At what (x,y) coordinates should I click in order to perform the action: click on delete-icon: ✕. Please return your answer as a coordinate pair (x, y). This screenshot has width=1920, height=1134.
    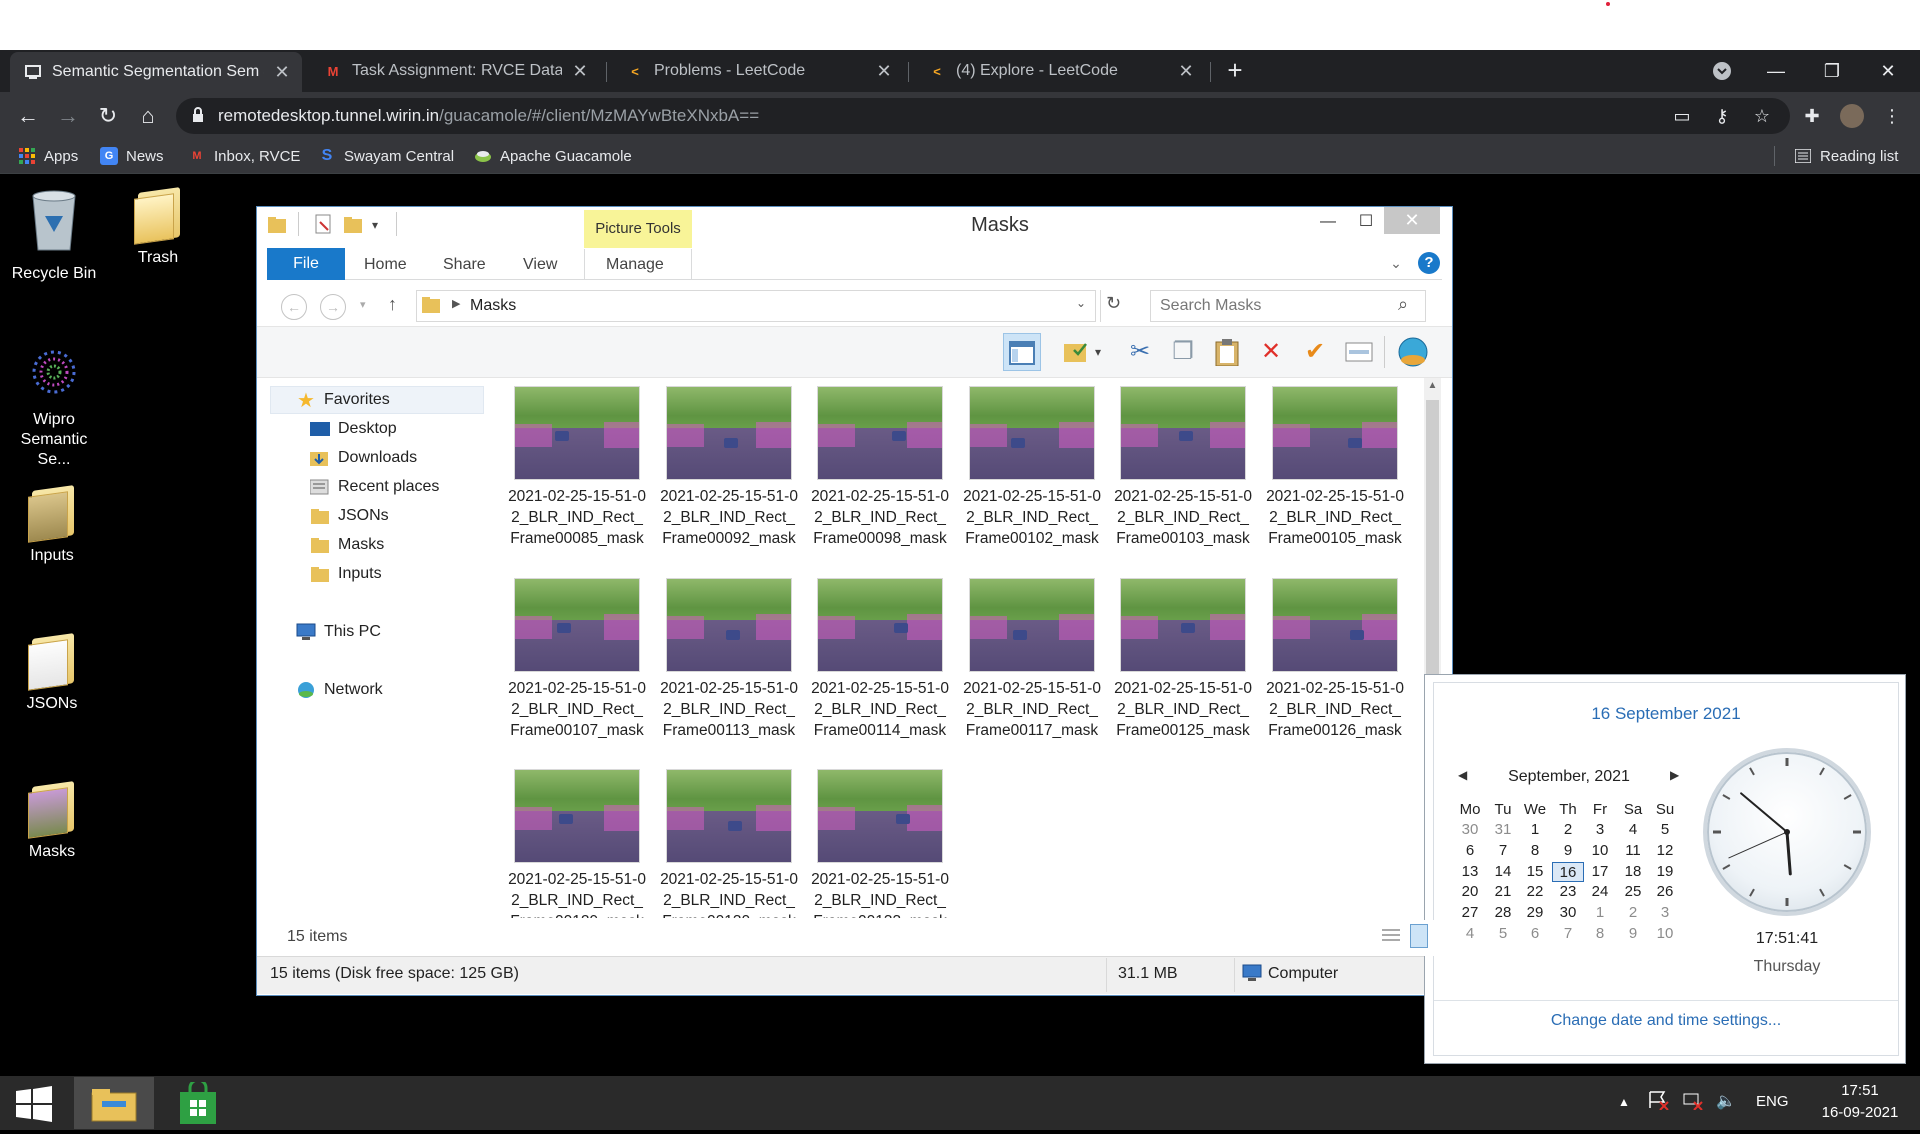
    Looking at the image, I should click on (1271, 352).